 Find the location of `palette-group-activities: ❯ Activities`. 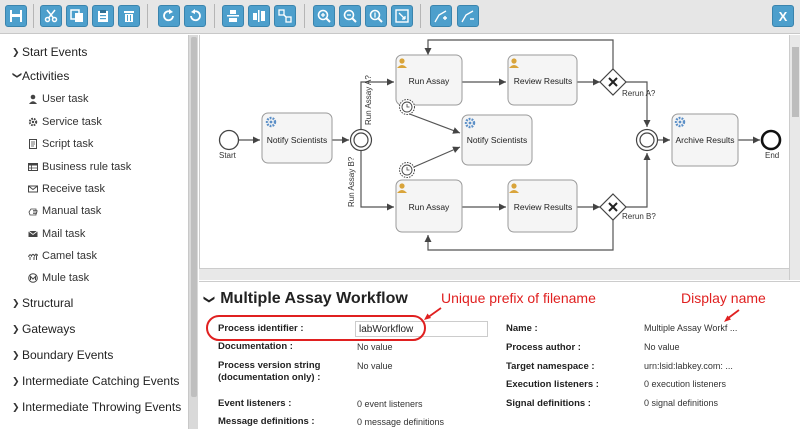

palette-group-activities: ❯ Activities is located at coordinates (41, 76).